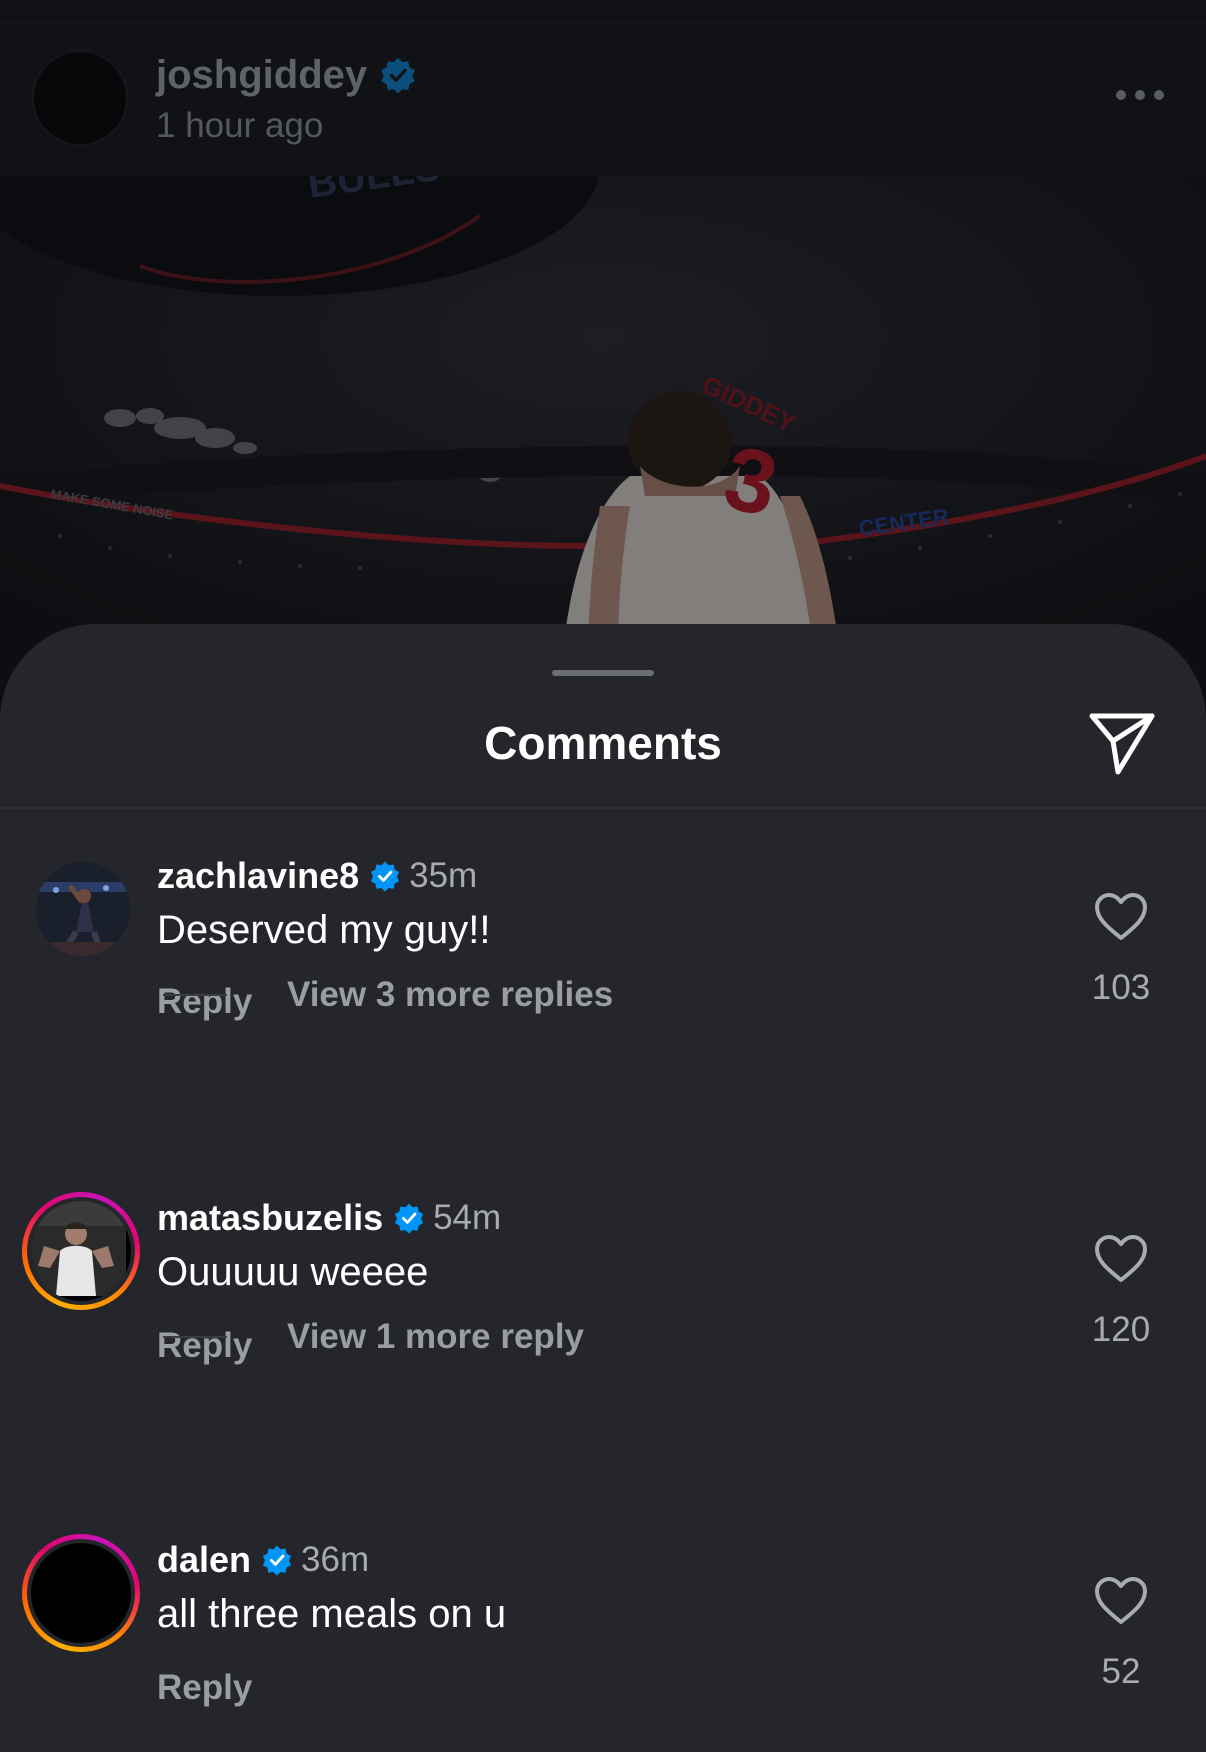 This screenshot has width=1206, height=1752. I want to click on like-count: 120, so click(1121, 1329).